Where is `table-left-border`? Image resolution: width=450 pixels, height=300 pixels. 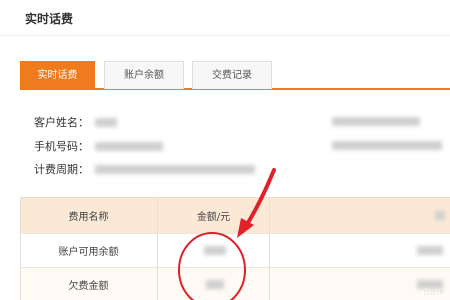 table-left-border is located at coordinates (20, 248).